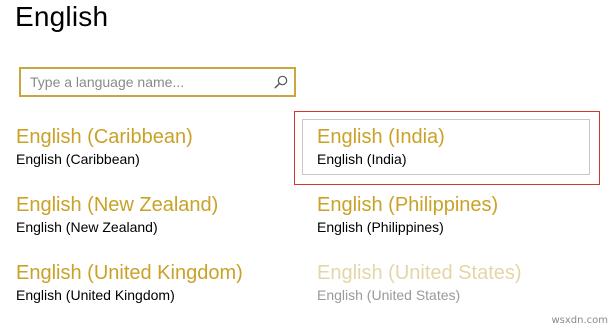  Describe the element at coordinates (78, 159) in the screenshot. I see `language-native-name: English (Caribbean)` at that location.